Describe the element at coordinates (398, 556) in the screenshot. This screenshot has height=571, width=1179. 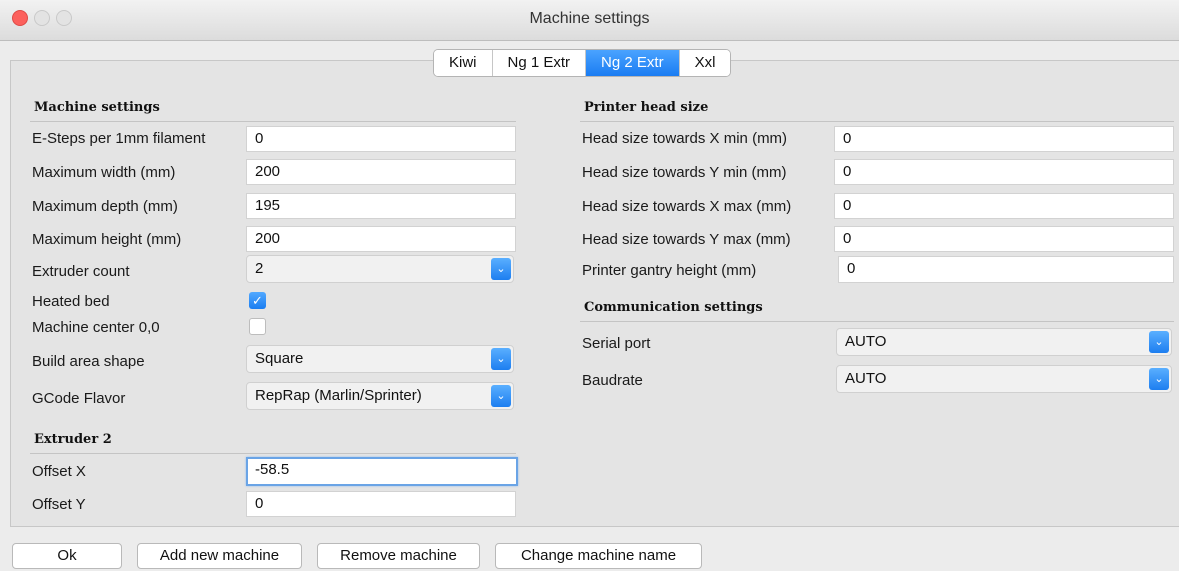
I see `remove-machine-button: Remove machine` at that location.